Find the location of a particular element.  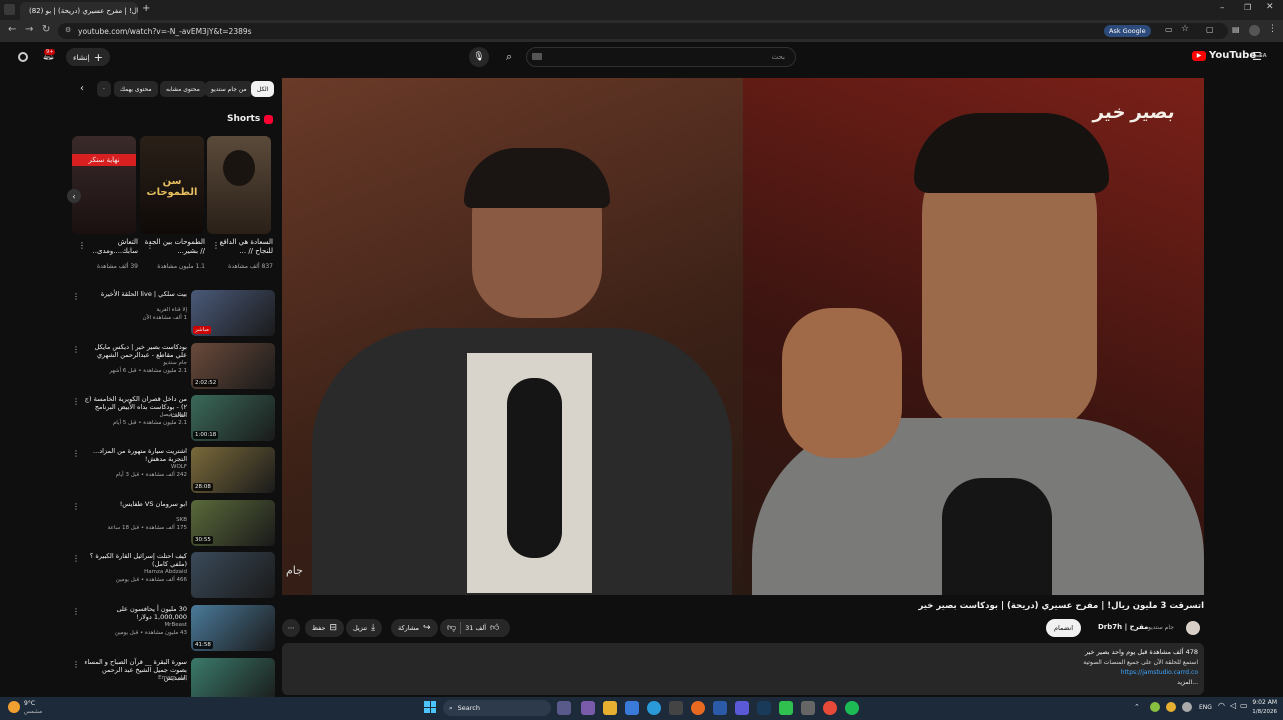

chip-all: الكل is located at coordinates (263, 89).